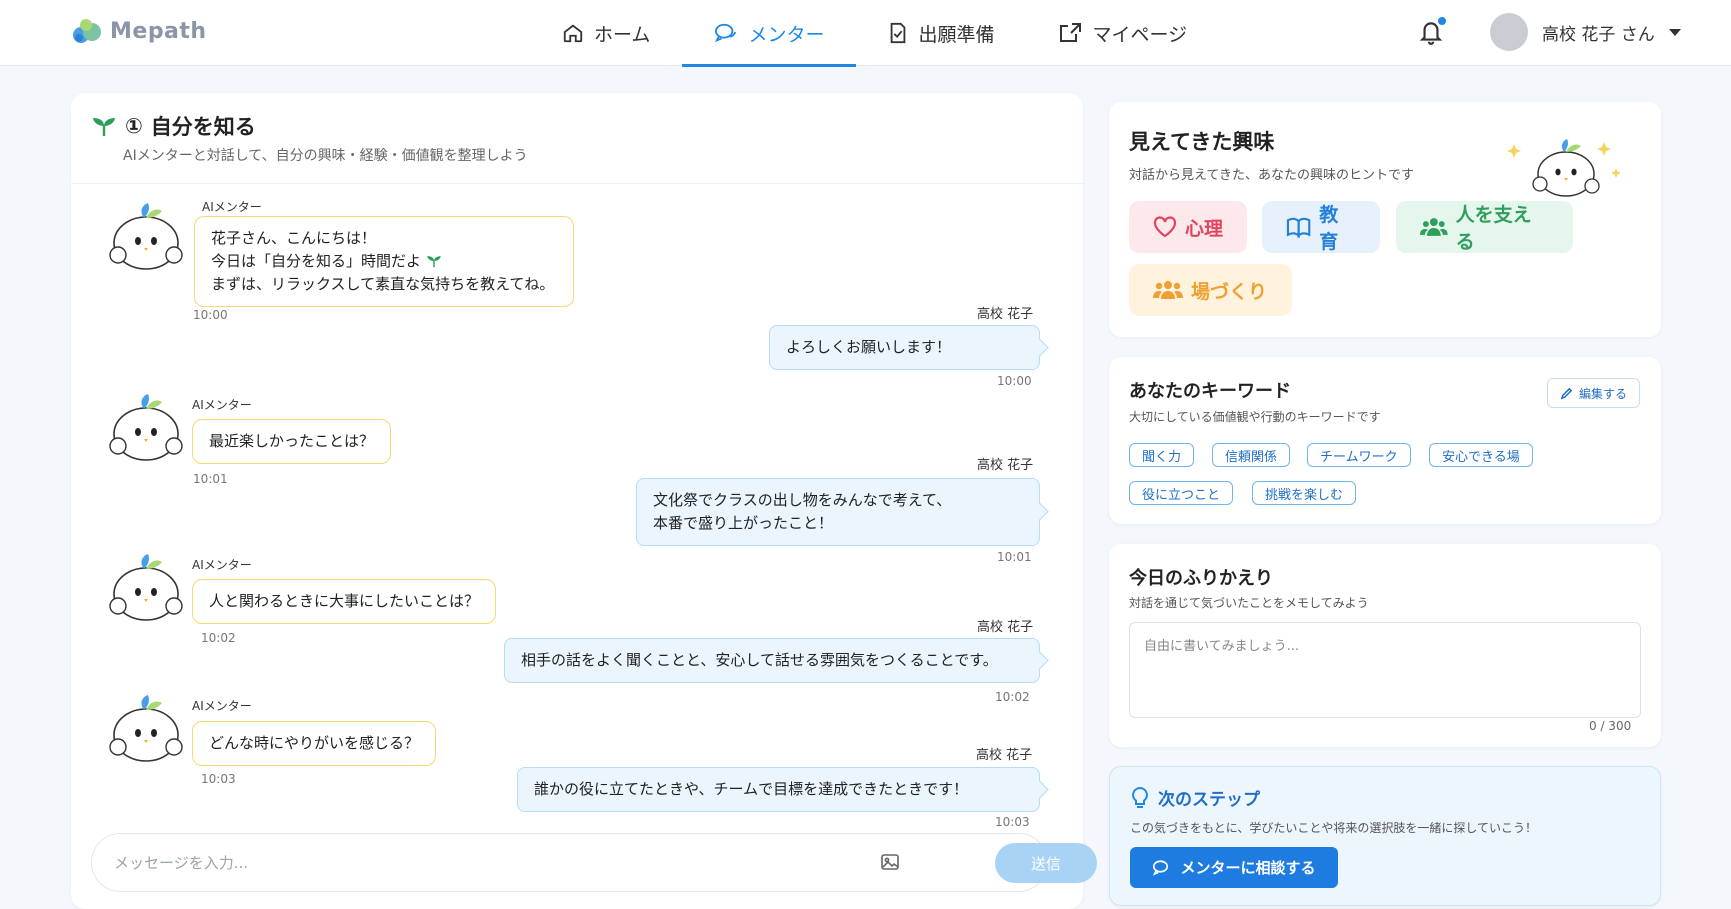 This screenshot has width=1731, height=909. I want to click on next-step-title: 次のステップ, so click(1209, 800).